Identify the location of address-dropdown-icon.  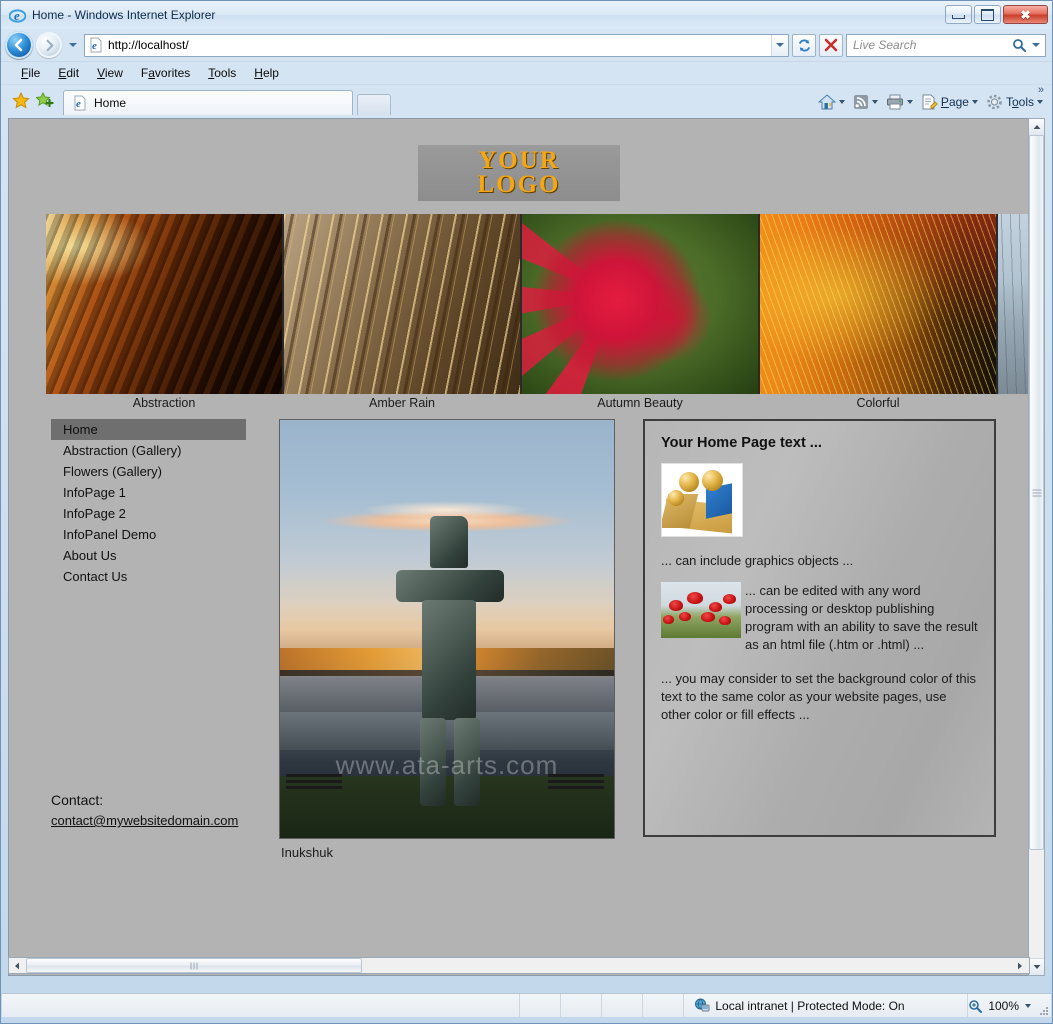
(779, 45).